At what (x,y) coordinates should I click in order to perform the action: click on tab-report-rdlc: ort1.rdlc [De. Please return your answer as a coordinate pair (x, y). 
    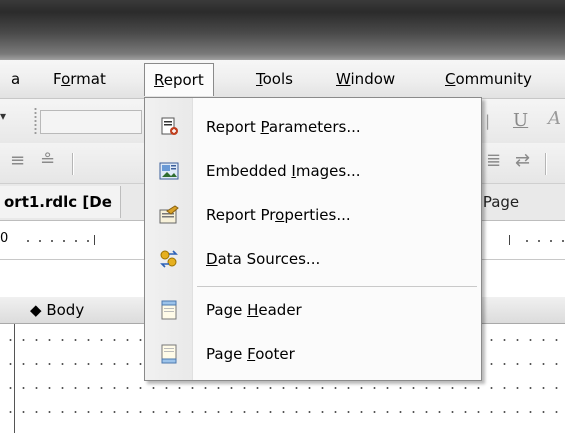
    Looking at the image, I should click on (60, 202).